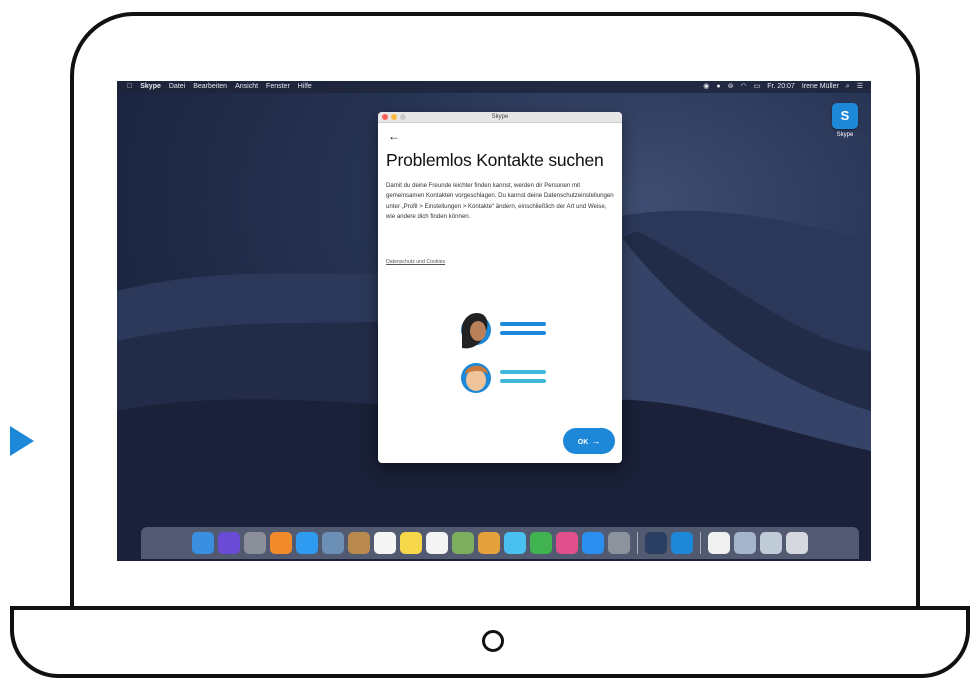 The width and height of the screenshot is (979, 683). I want to click on man-avatar-icon, so click(476, 378).